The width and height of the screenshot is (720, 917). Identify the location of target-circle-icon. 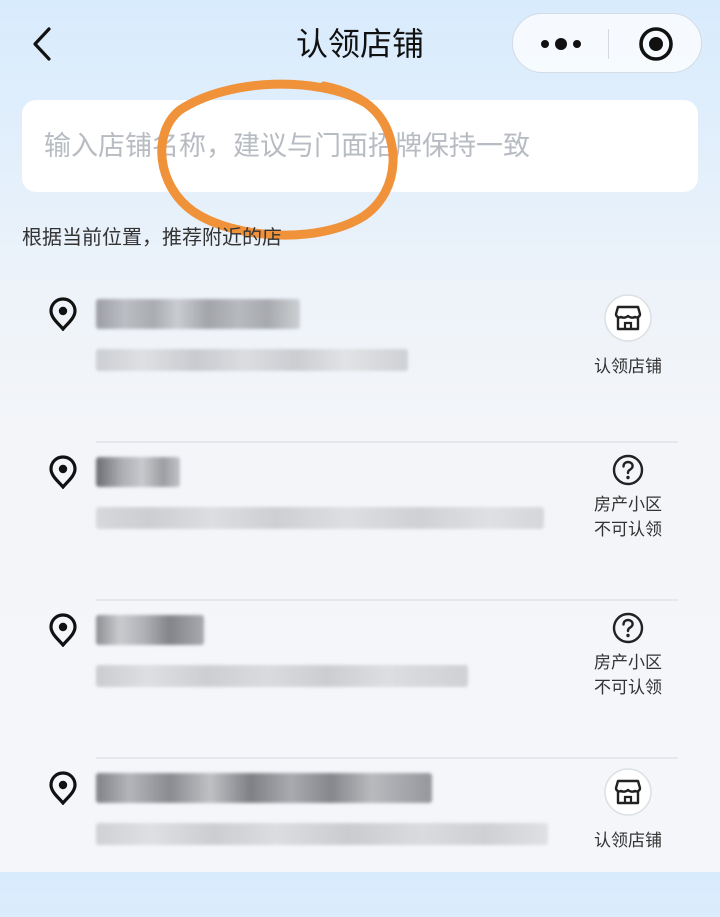
(656, 44).